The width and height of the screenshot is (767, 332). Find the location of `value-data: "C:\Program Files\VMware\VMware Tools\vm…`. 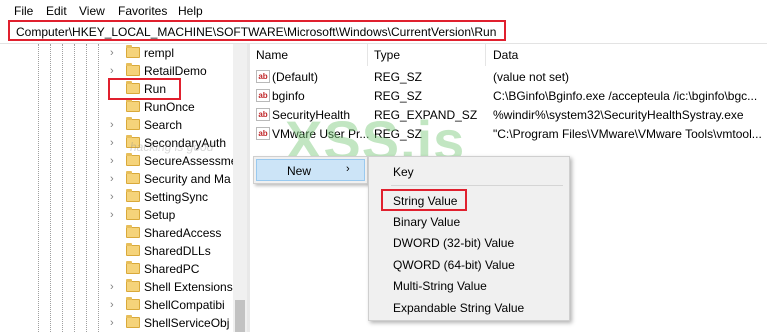

value-data: "C:\Program Files\VMware\VMware Tools\vm… is located at coordinates (627, 134).